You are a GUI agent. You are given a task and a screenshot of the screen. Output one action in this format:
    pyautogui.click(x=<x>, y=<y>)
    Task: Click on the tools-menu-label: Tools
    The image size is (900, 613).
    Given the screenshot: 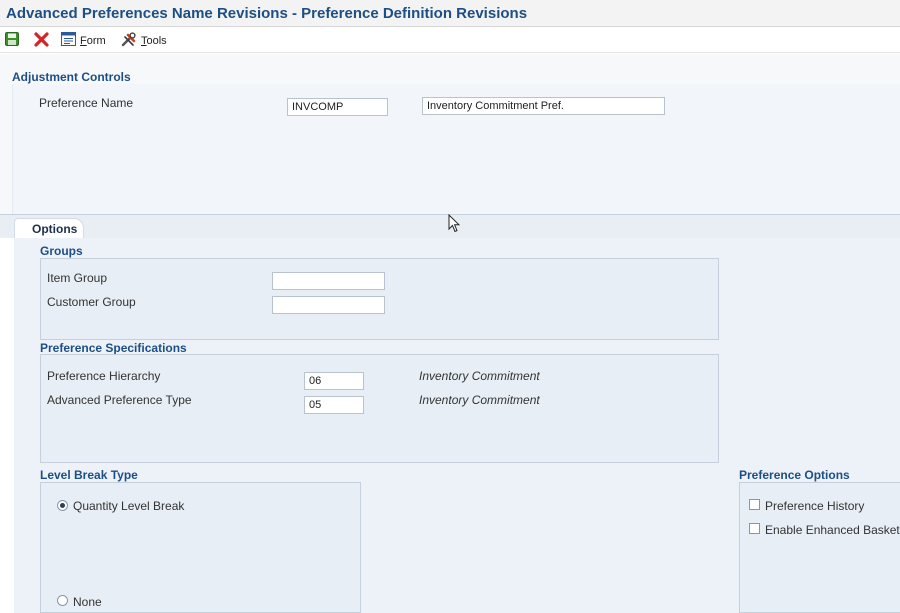 What is the action you would take?
    pyautogui.click(x=154, y=40)
    